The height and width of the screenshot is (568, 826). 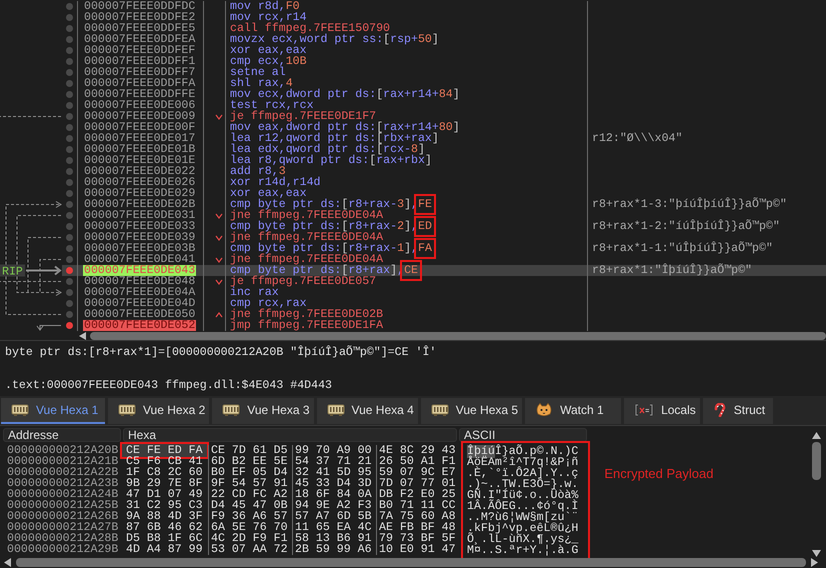 What do you see at coordinates (327, 149) in the screenshot?
I see `instruction-text: lea edx,qword ptr ds:[rcx-8]` at bounding box center [327, 149].